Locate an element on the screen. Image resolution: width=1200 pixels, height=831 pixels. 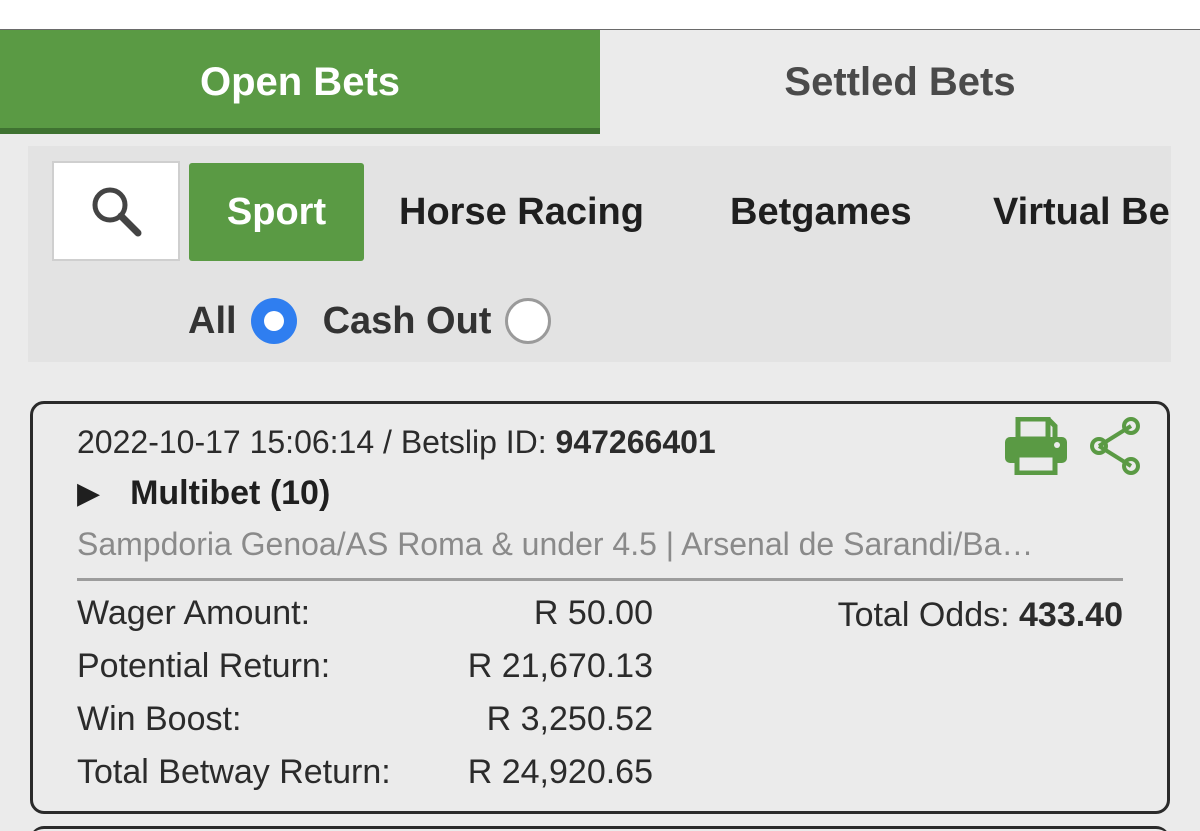
total-odds-value: 433.40 is located at coordinates (1071, 615).